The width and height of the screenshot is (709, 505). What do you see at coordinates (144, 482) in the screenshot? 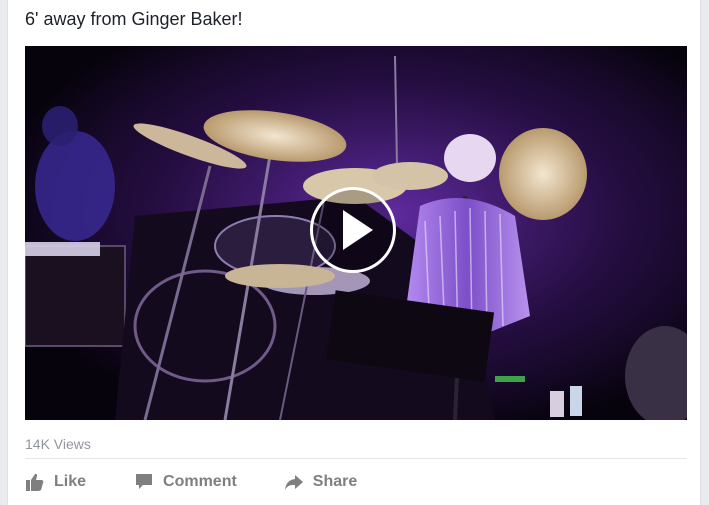
I see `speech-bubble-icon` at bounding box center [144, 482].